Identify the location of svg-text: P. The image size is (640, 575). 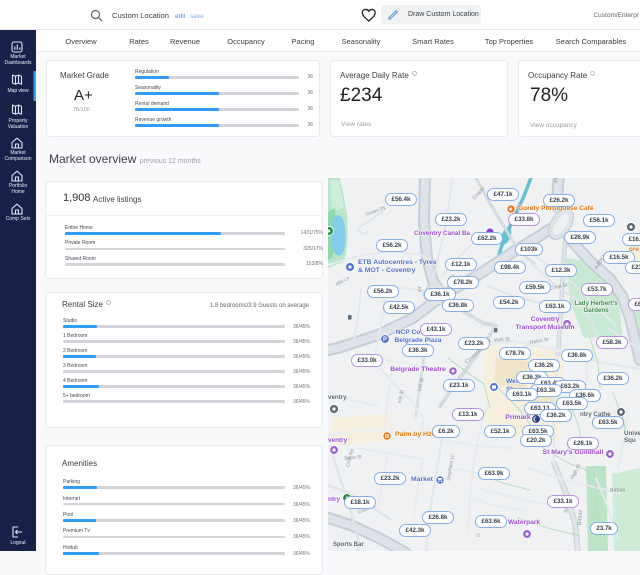
(385, 340).